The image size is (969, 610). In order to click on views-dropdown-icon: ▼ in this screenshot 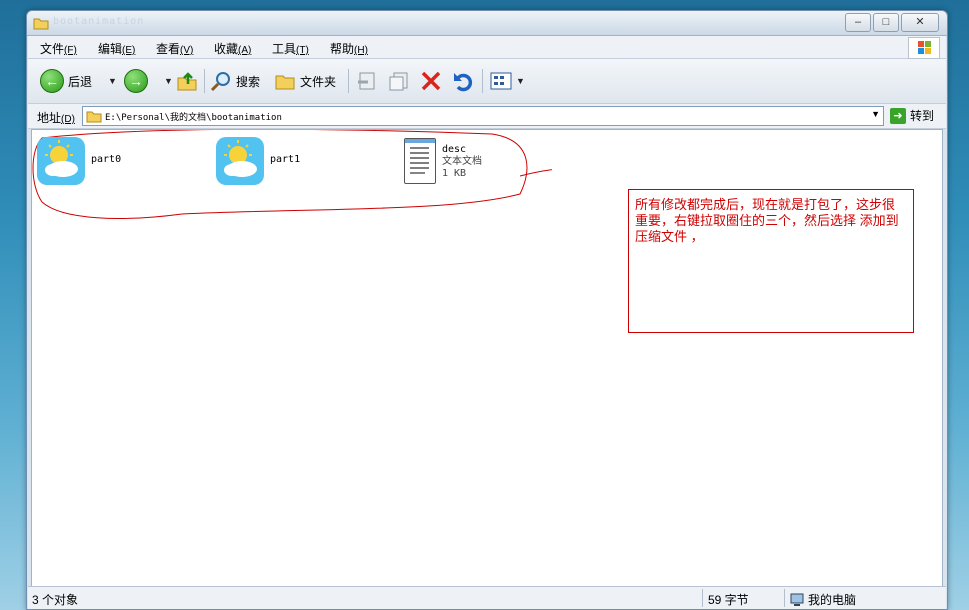, I will do `click(520, 81)`.